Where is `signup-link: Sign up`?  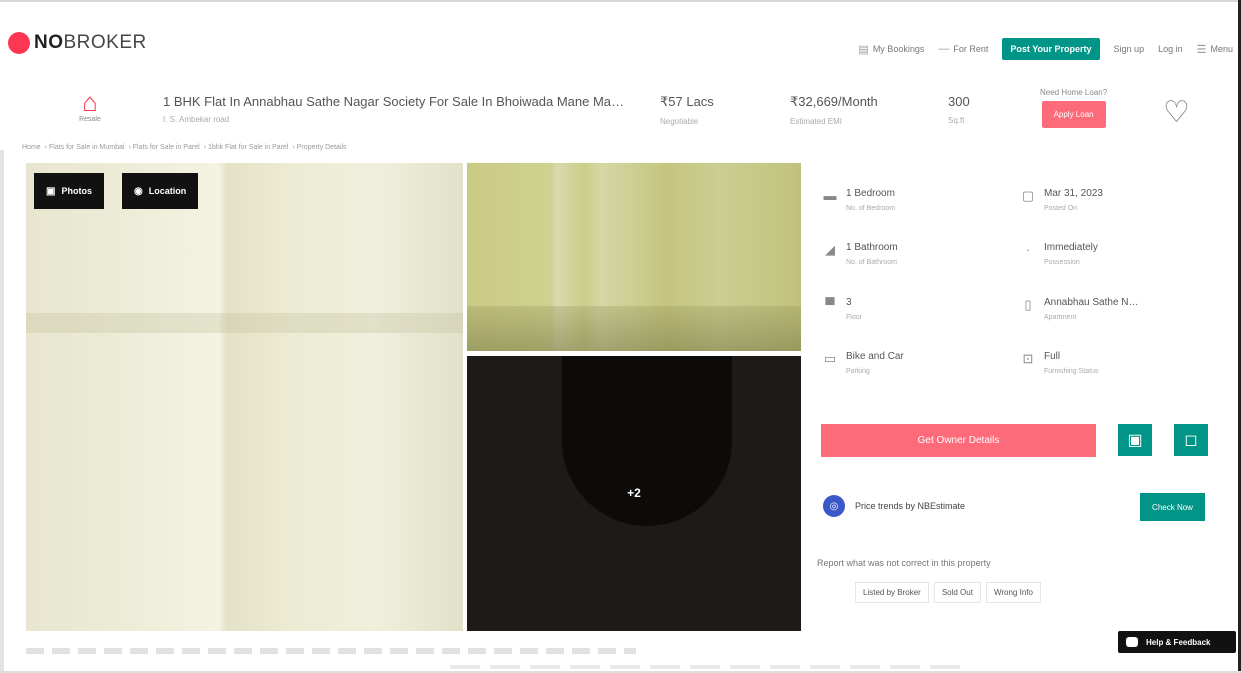 signup-link: Sign up is located at coordinates (1129, 49).